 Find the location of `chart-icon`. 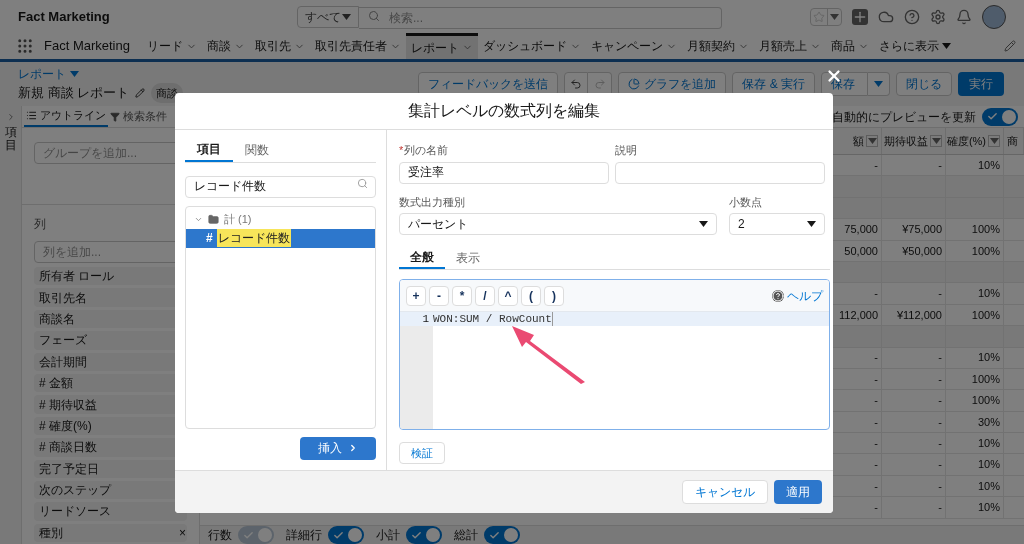

chart-icon is located at coordinates (634, 84).